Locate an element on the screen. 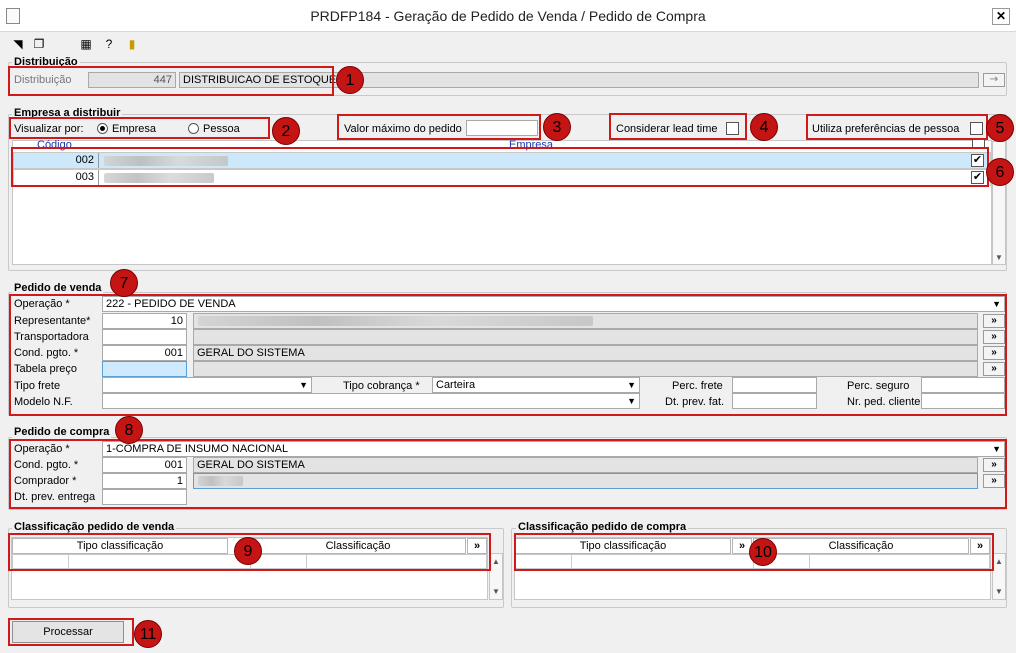  callout-badge-10: 10 is located at coordinates (763, 552).